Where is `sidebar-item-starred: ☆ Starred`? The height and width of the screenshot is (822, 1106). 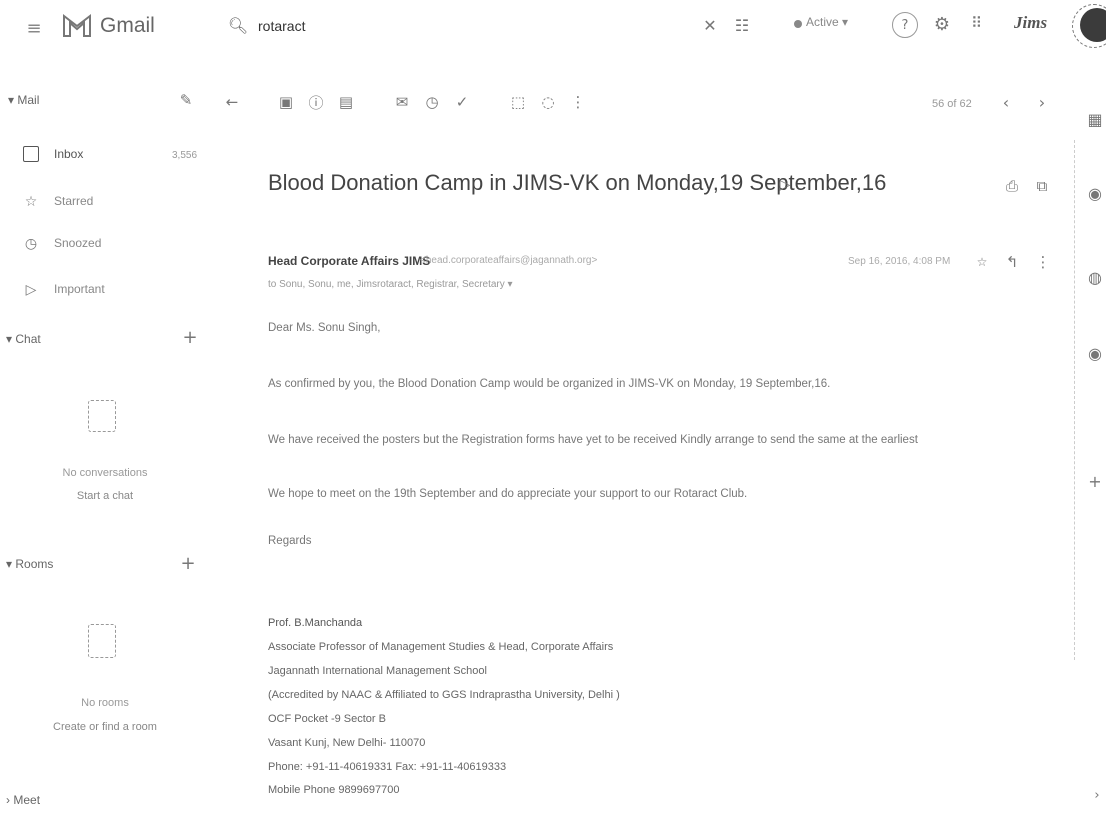 sidebar-item-starred: ☆ Starred is located at coordinates (58, 201).